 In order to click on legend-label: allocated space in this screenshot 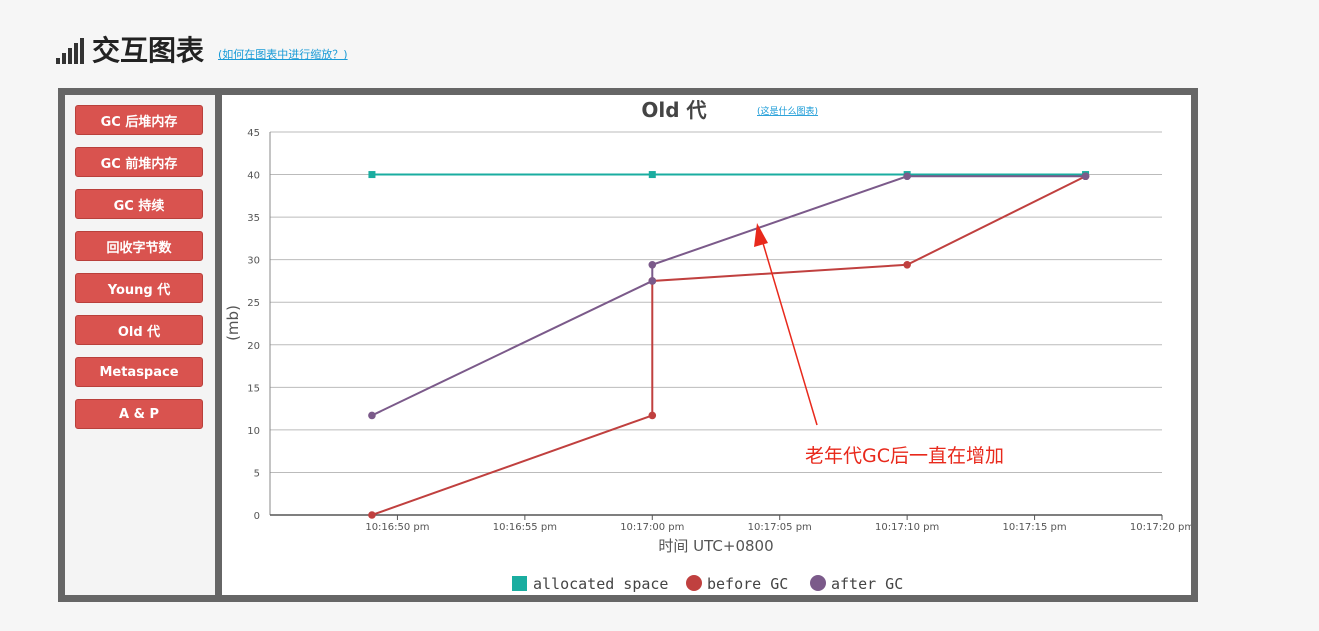, I will do `click(600, 584)`.